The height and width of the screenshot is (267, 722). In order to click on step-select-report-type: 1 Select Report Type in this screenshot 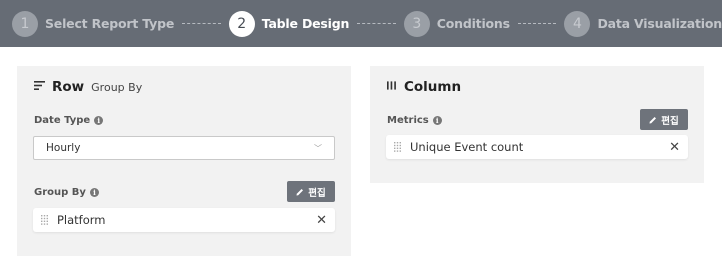, I will do `click(93, 23)`.